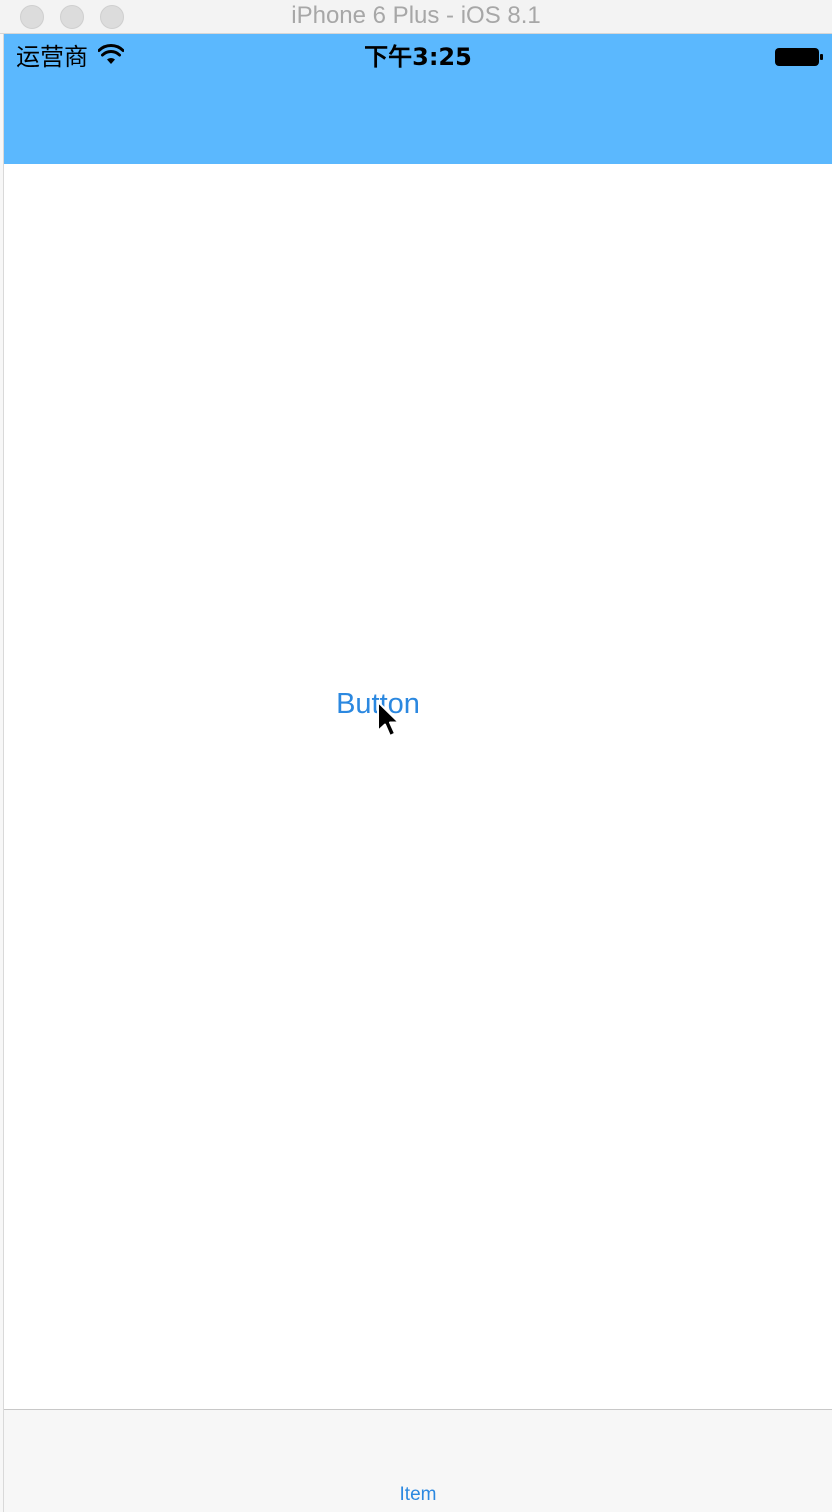 This screenshot has width=832, height=1512. What do you see at coordinates (418, 57) in the screenshot?
I see `status-time: 下午3:25` at bounding box center [418, 57].